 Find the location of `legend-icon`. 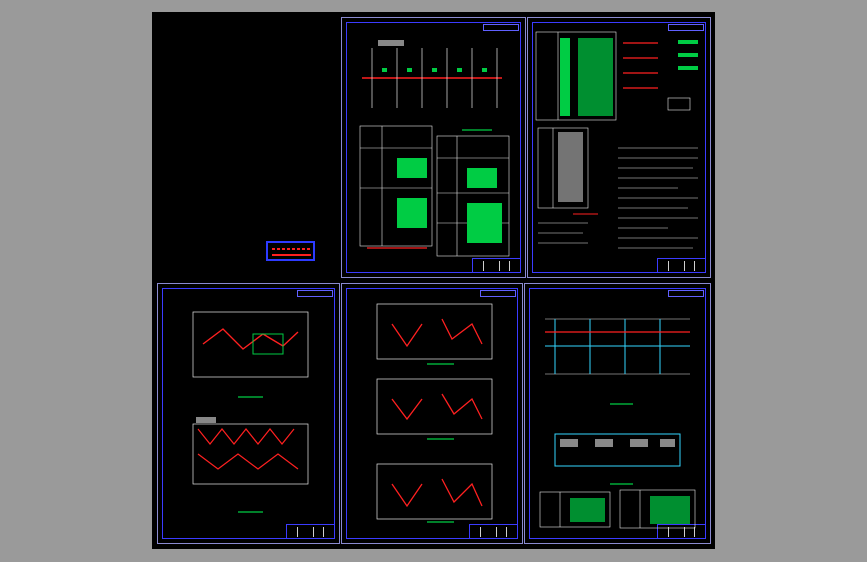

legend-icon is located at coordinates (290, 251).